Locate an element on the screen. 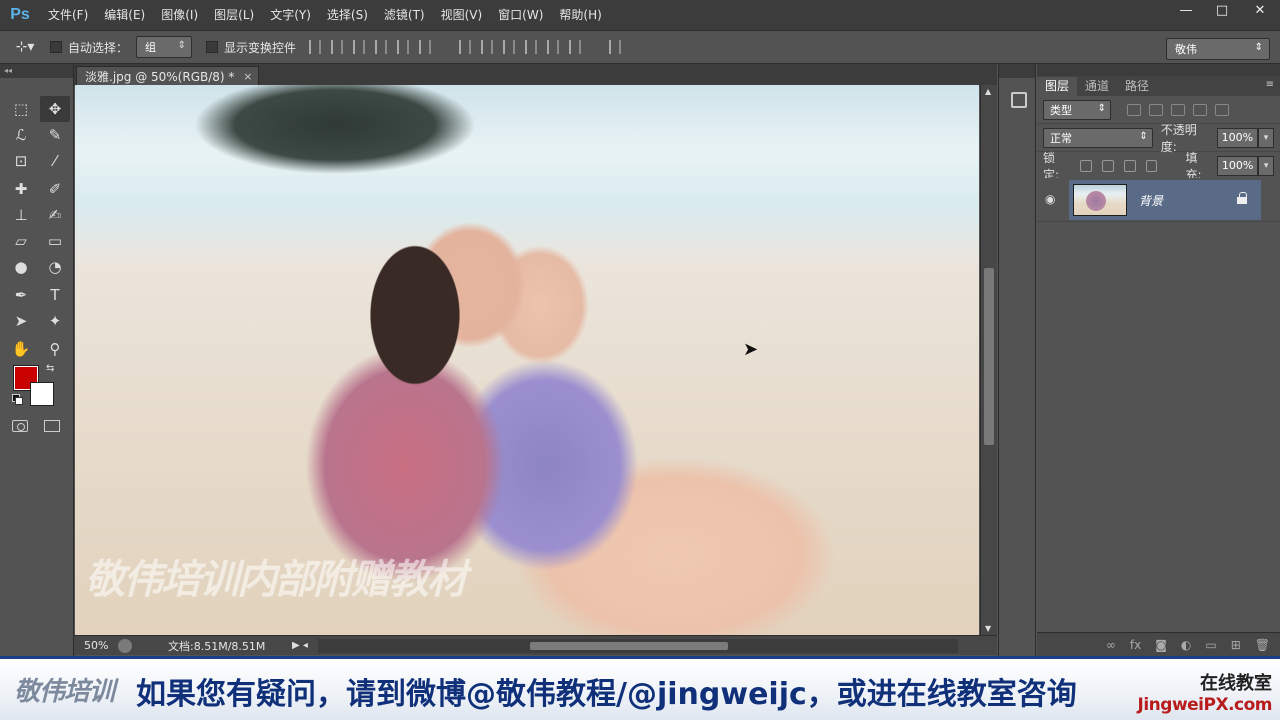  eraser-tool-icon: ▱ is located at coordinates (21, 241).